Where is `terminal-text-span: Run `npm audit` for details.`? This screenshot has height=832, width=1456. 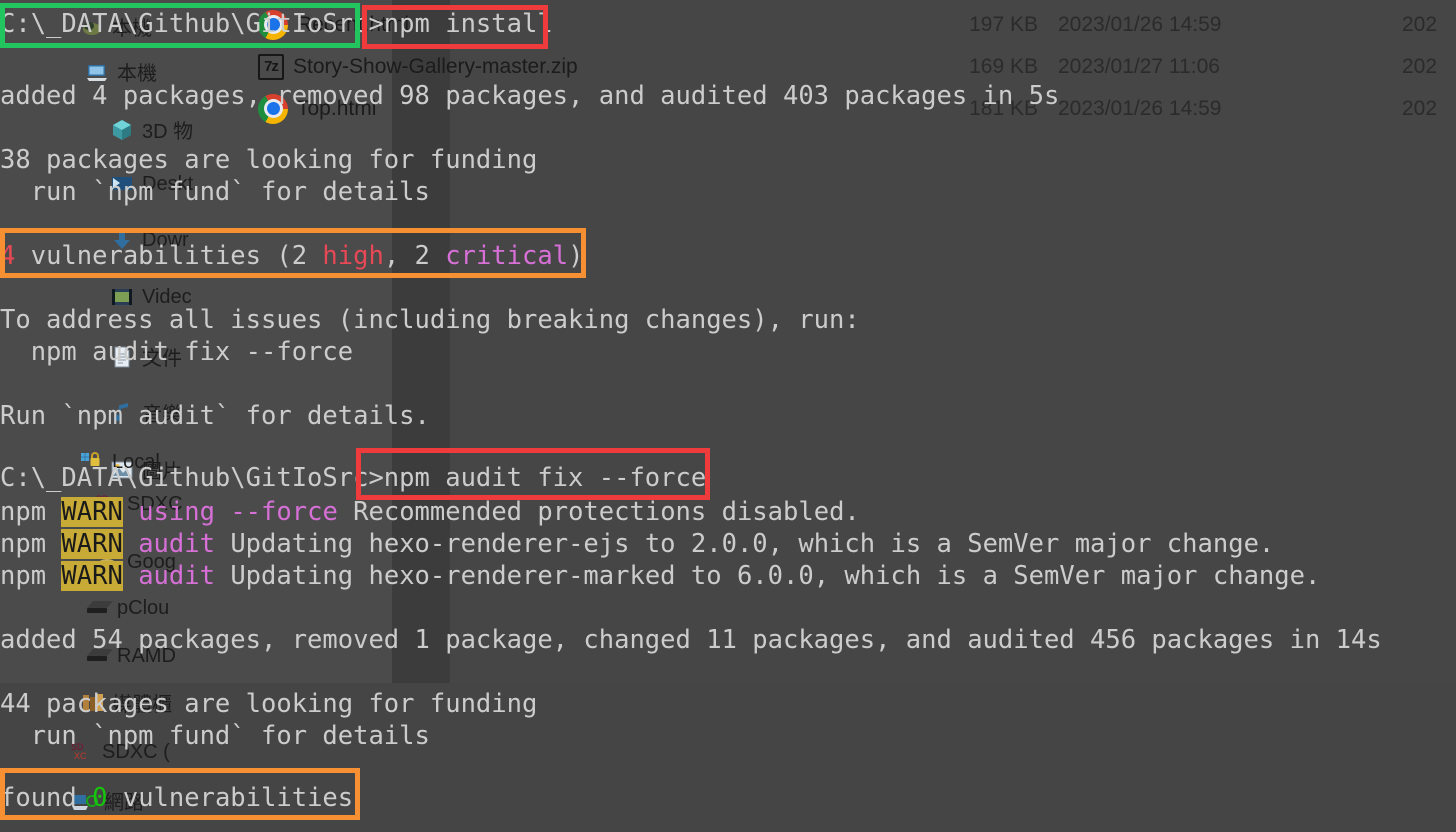
terminal-text-span: Run `npm audit` for details. is located at coordinates (215, 416).